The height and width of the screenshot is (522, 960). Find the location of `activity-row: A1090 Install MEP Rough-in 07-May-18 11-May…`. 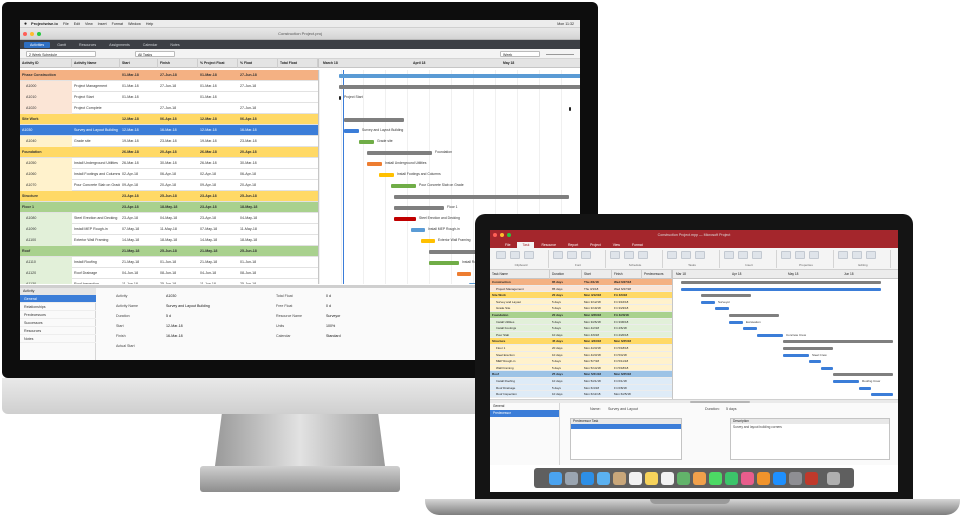

activity-row: A1090 Install MEP Rough-in 07-May-18 11-May… is located at coordinates (169, 229).